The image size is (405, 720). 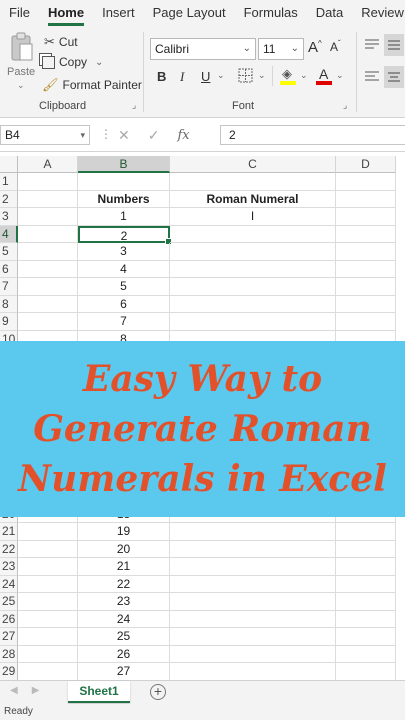 I want to click on font-color-button: A, so click(x=324, y=76).